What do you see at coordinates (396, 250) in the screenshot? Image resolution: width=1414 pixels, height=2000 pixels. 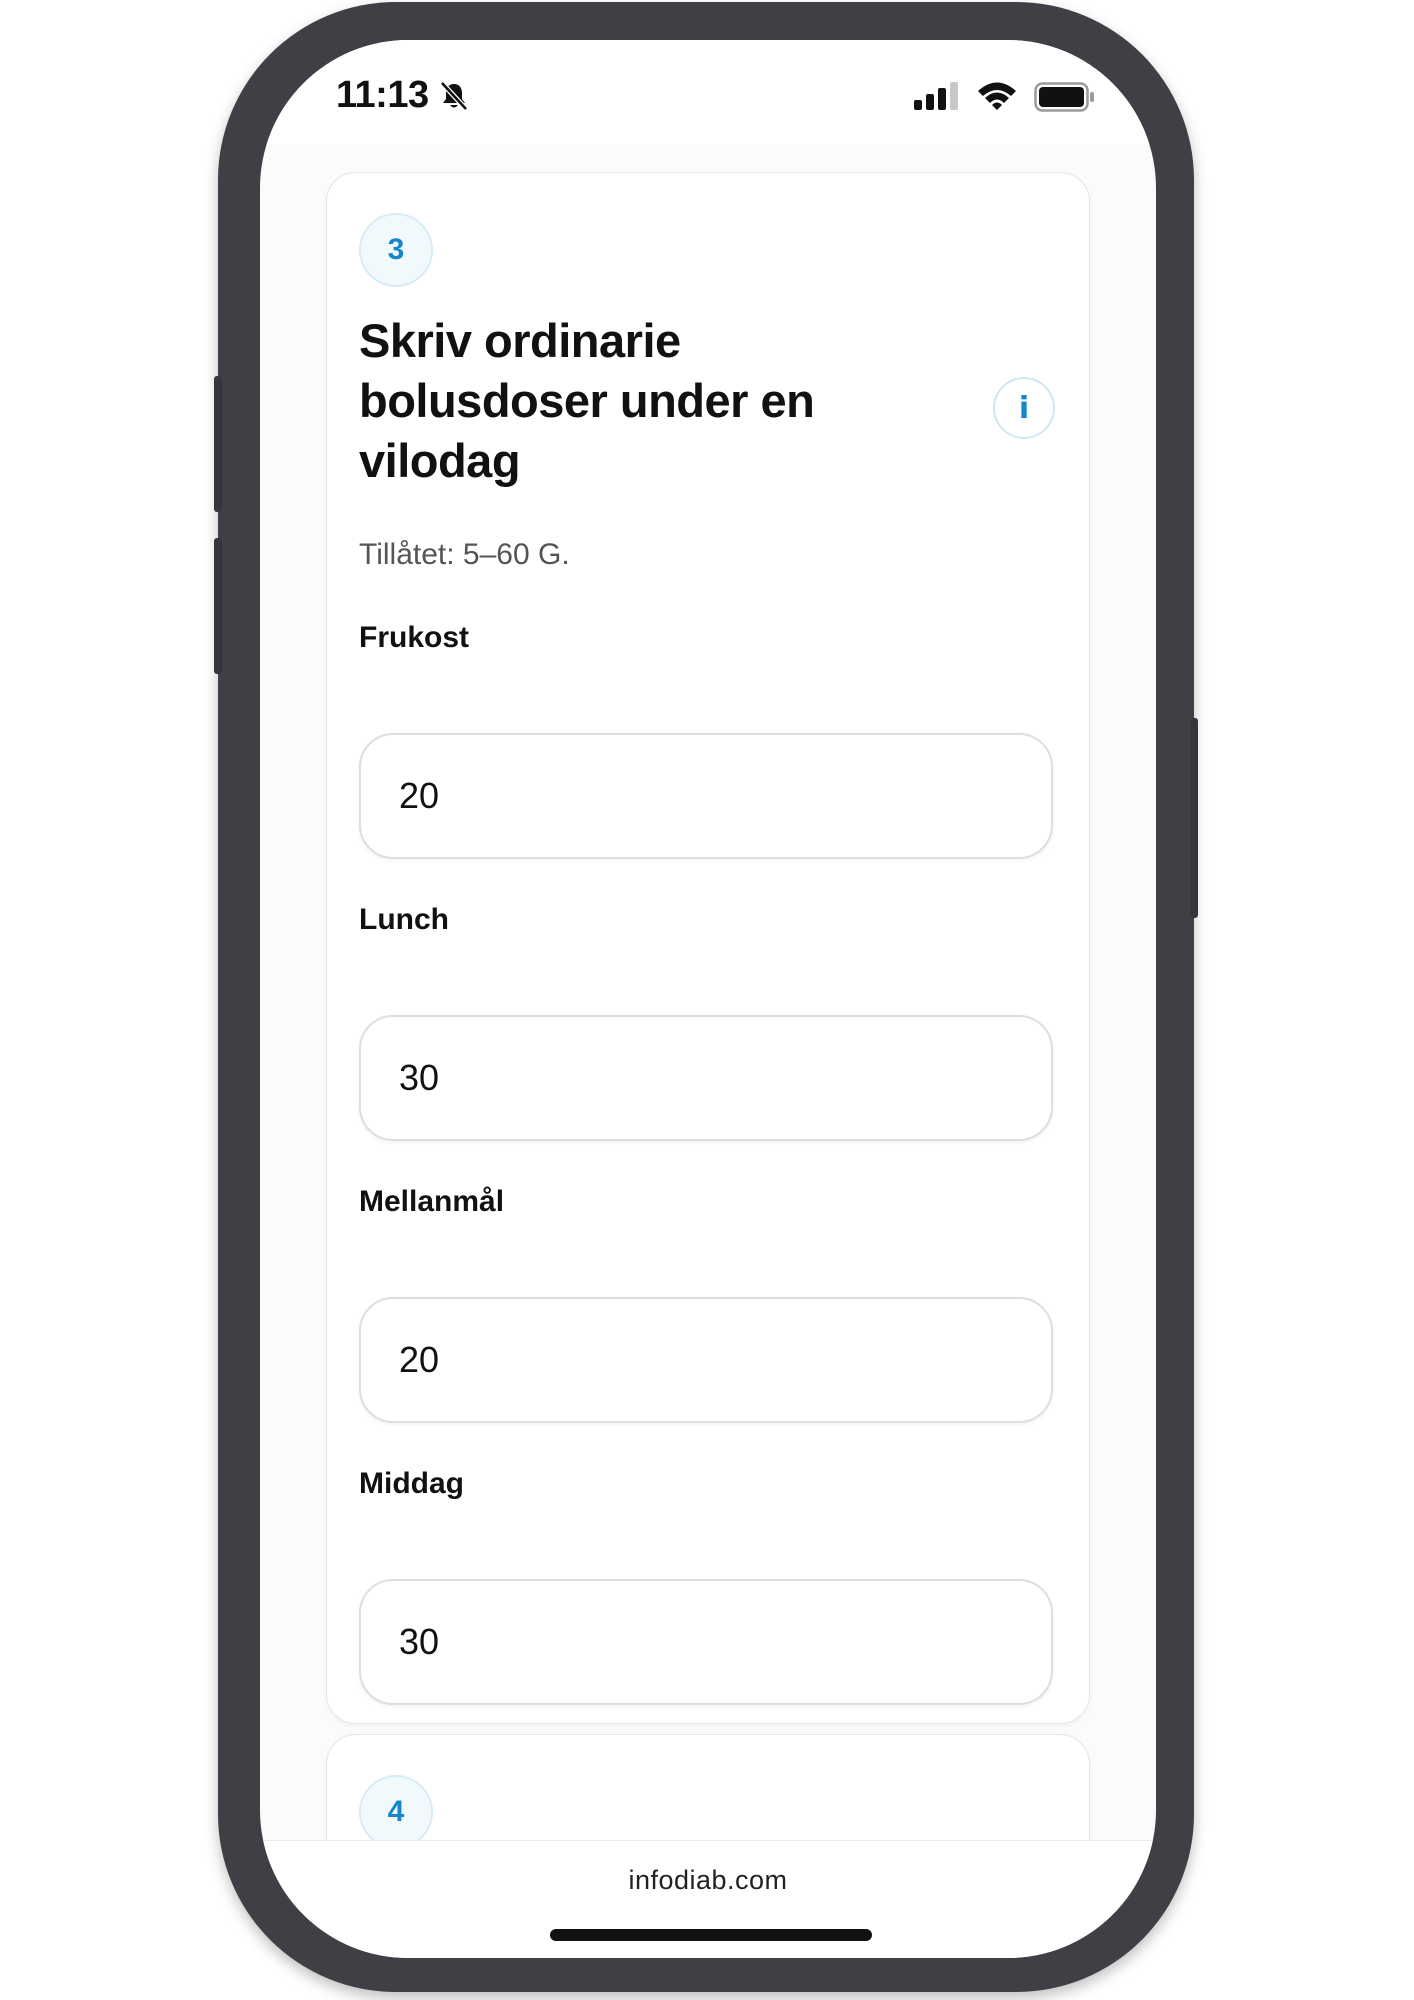 I see `step-number-badge: 3` at bounding box center [396, 250].